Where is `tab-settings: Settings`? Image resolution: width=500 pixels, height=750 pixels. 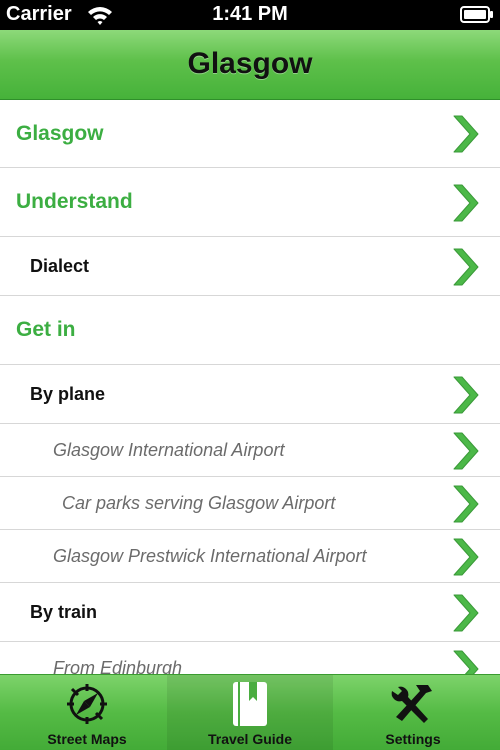
tab-settings: Settings is located at coordinates (413, 712).